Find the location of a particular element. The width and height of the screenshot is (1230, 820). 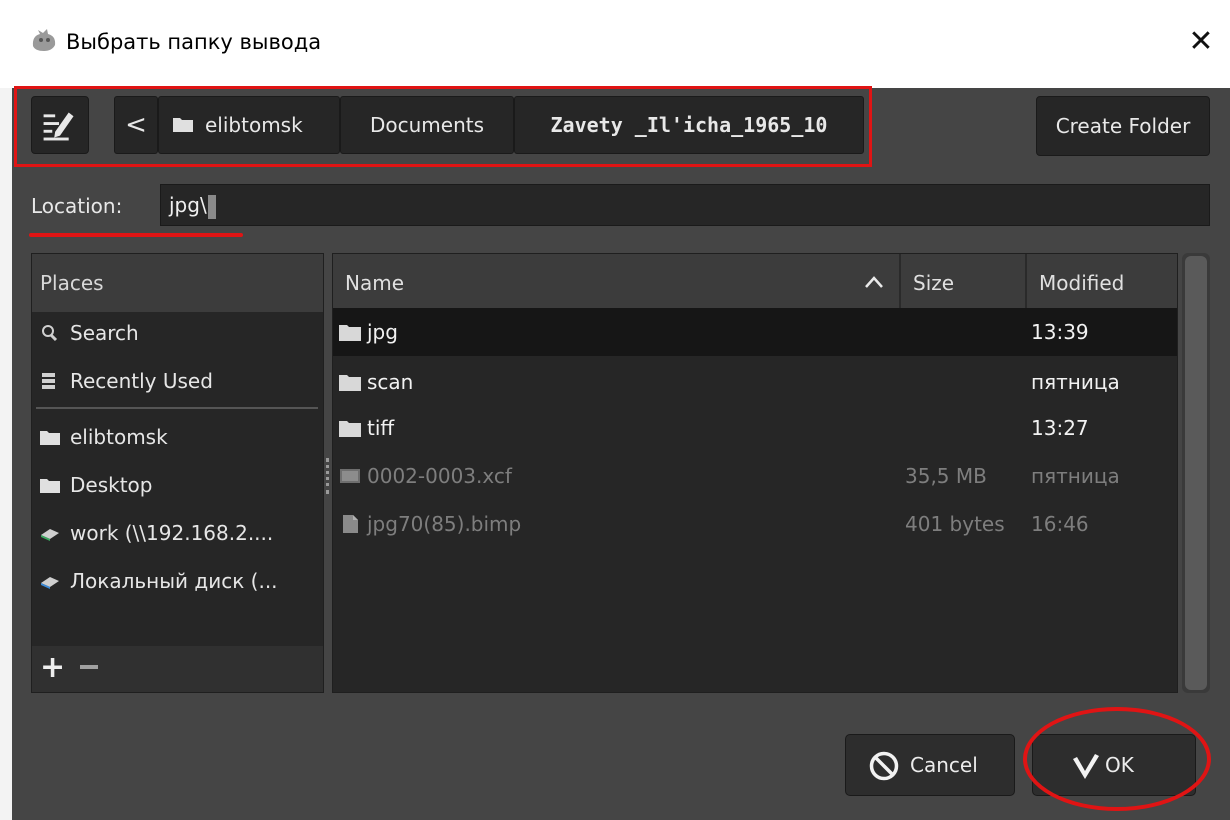

place-item-label: Recently Used is located at coordinates (141, 381).